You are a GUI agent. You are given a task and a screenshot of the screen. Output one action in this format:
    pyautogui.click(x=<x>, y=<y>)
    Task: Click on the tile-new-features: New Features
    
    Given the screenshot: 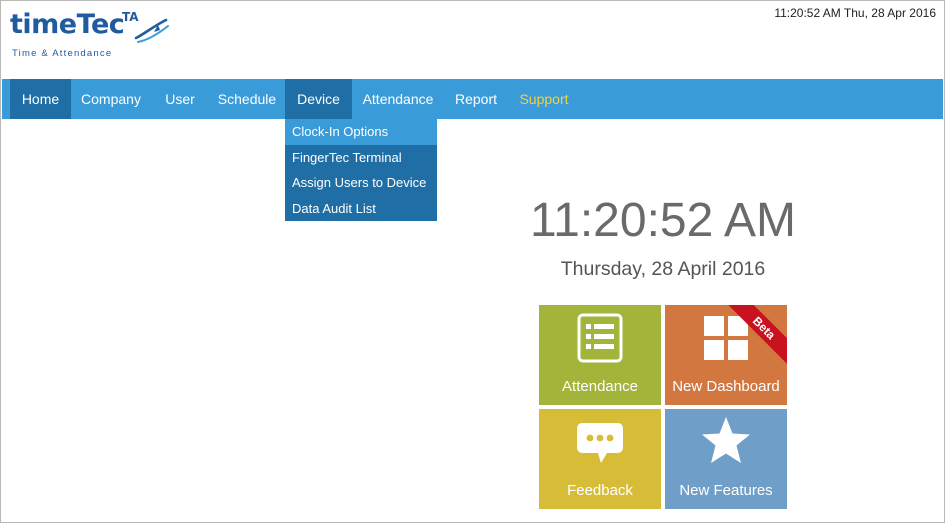 What is the action you would take?
    pyautogui.click(x=726, y=459)
    